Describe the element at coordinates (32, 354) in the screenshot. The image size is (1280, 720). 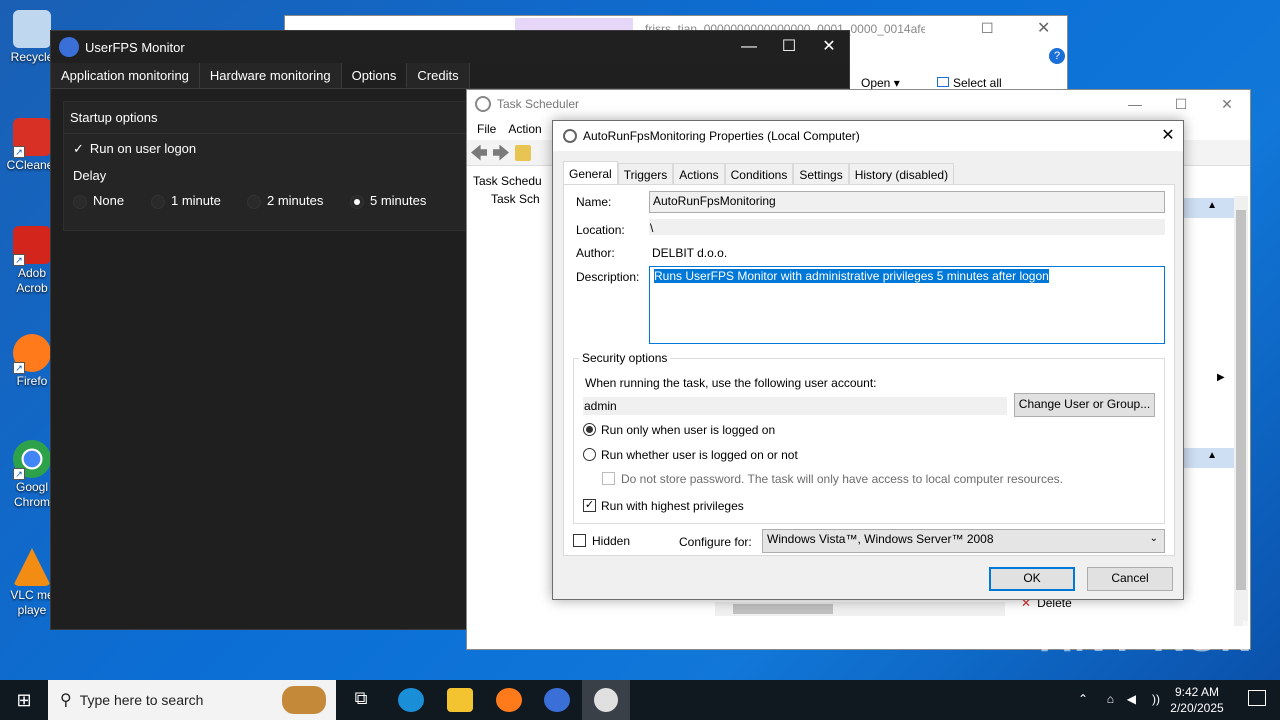
I see `firefox-icon: ↗` at that location.